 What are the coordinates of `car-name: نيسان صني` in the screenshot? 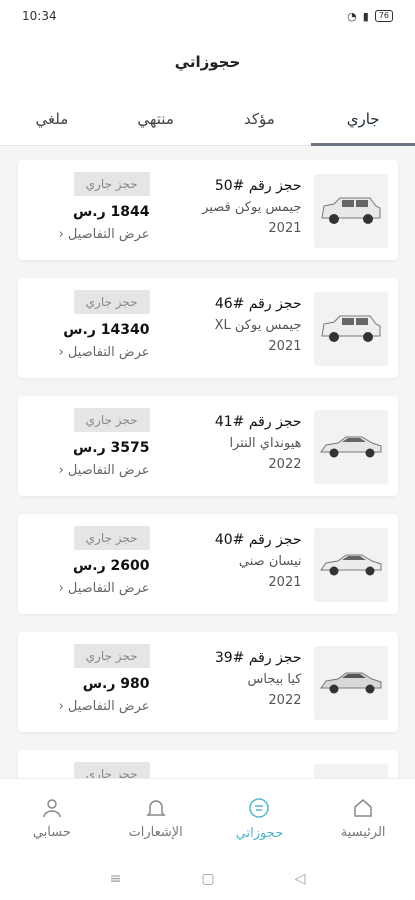 It's located at (270, 561).